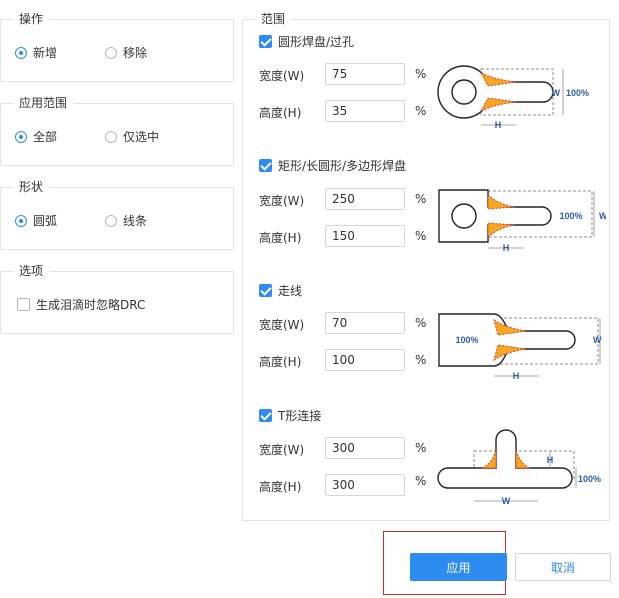 The image size is (619, 598). Describe the element at coordinates (421, 199) in the screenshot. I see `rect-pad-width-unit: %` at that location.